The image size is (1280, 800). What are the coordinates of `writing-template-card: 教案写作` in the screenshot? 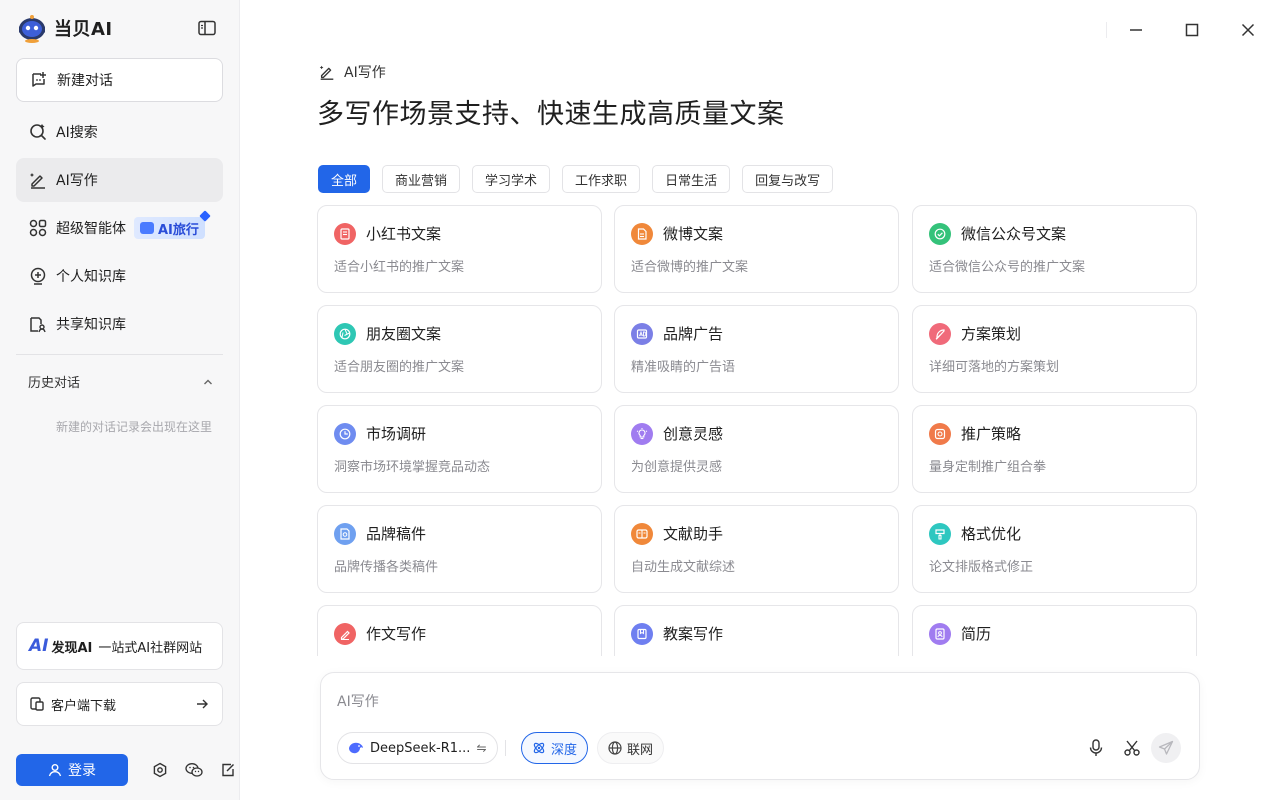 It's located at (756, 630).